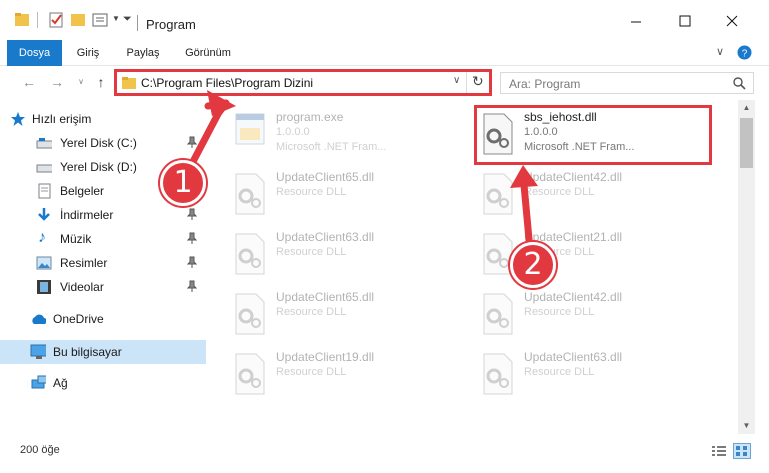  I want to click on callout-step-2: 2, so click(533, 265).